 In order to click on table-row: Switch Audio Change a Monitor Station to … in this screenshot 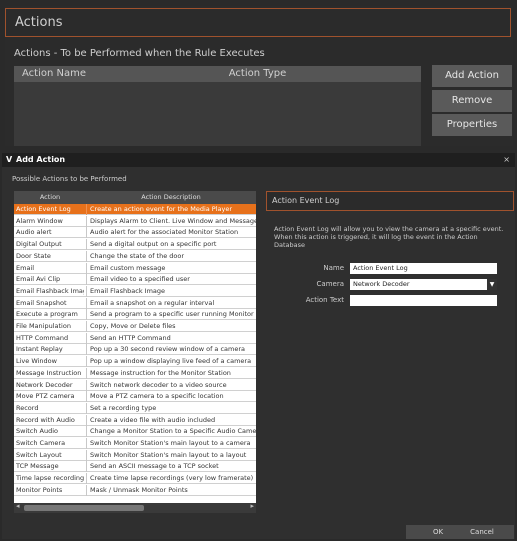, I will do `click(135, 432)`.